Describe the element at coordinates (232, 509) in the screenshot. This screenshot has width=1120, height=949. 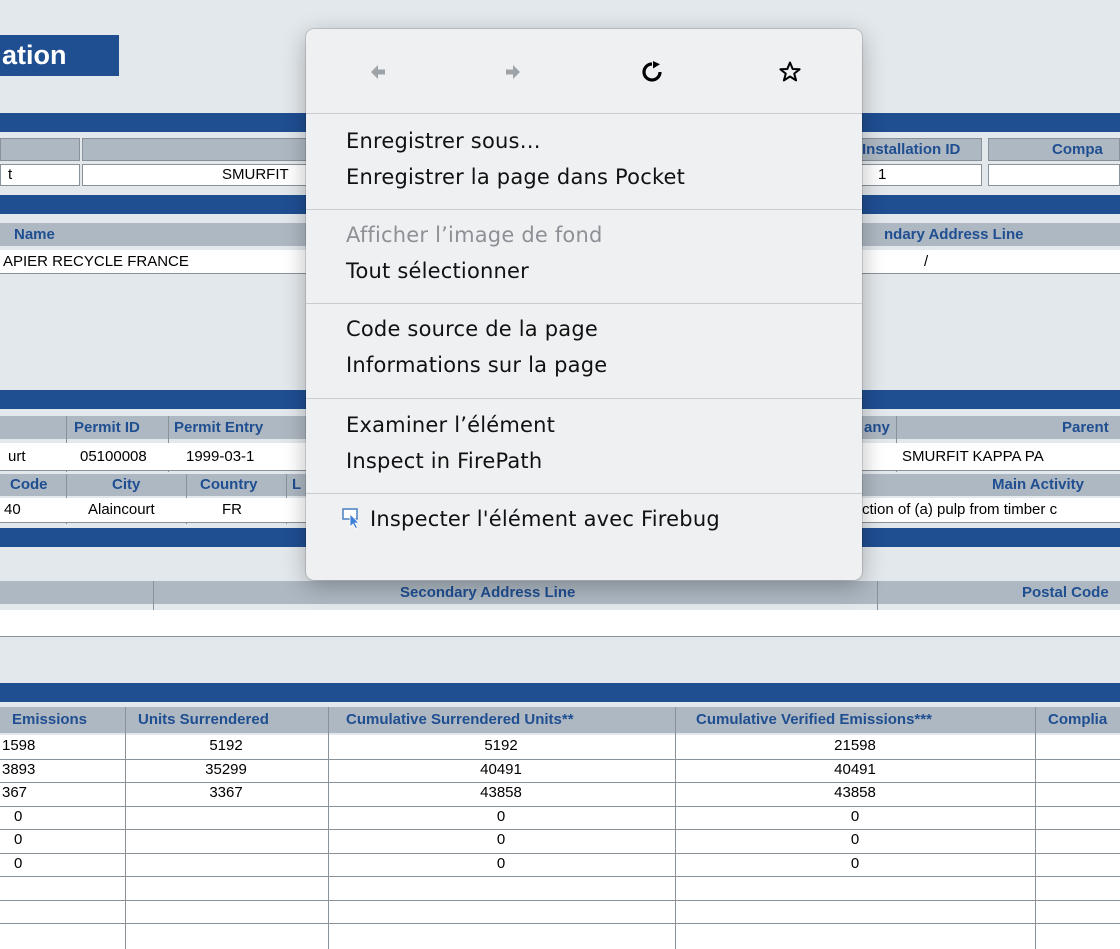
I see `country: FR` at that location.